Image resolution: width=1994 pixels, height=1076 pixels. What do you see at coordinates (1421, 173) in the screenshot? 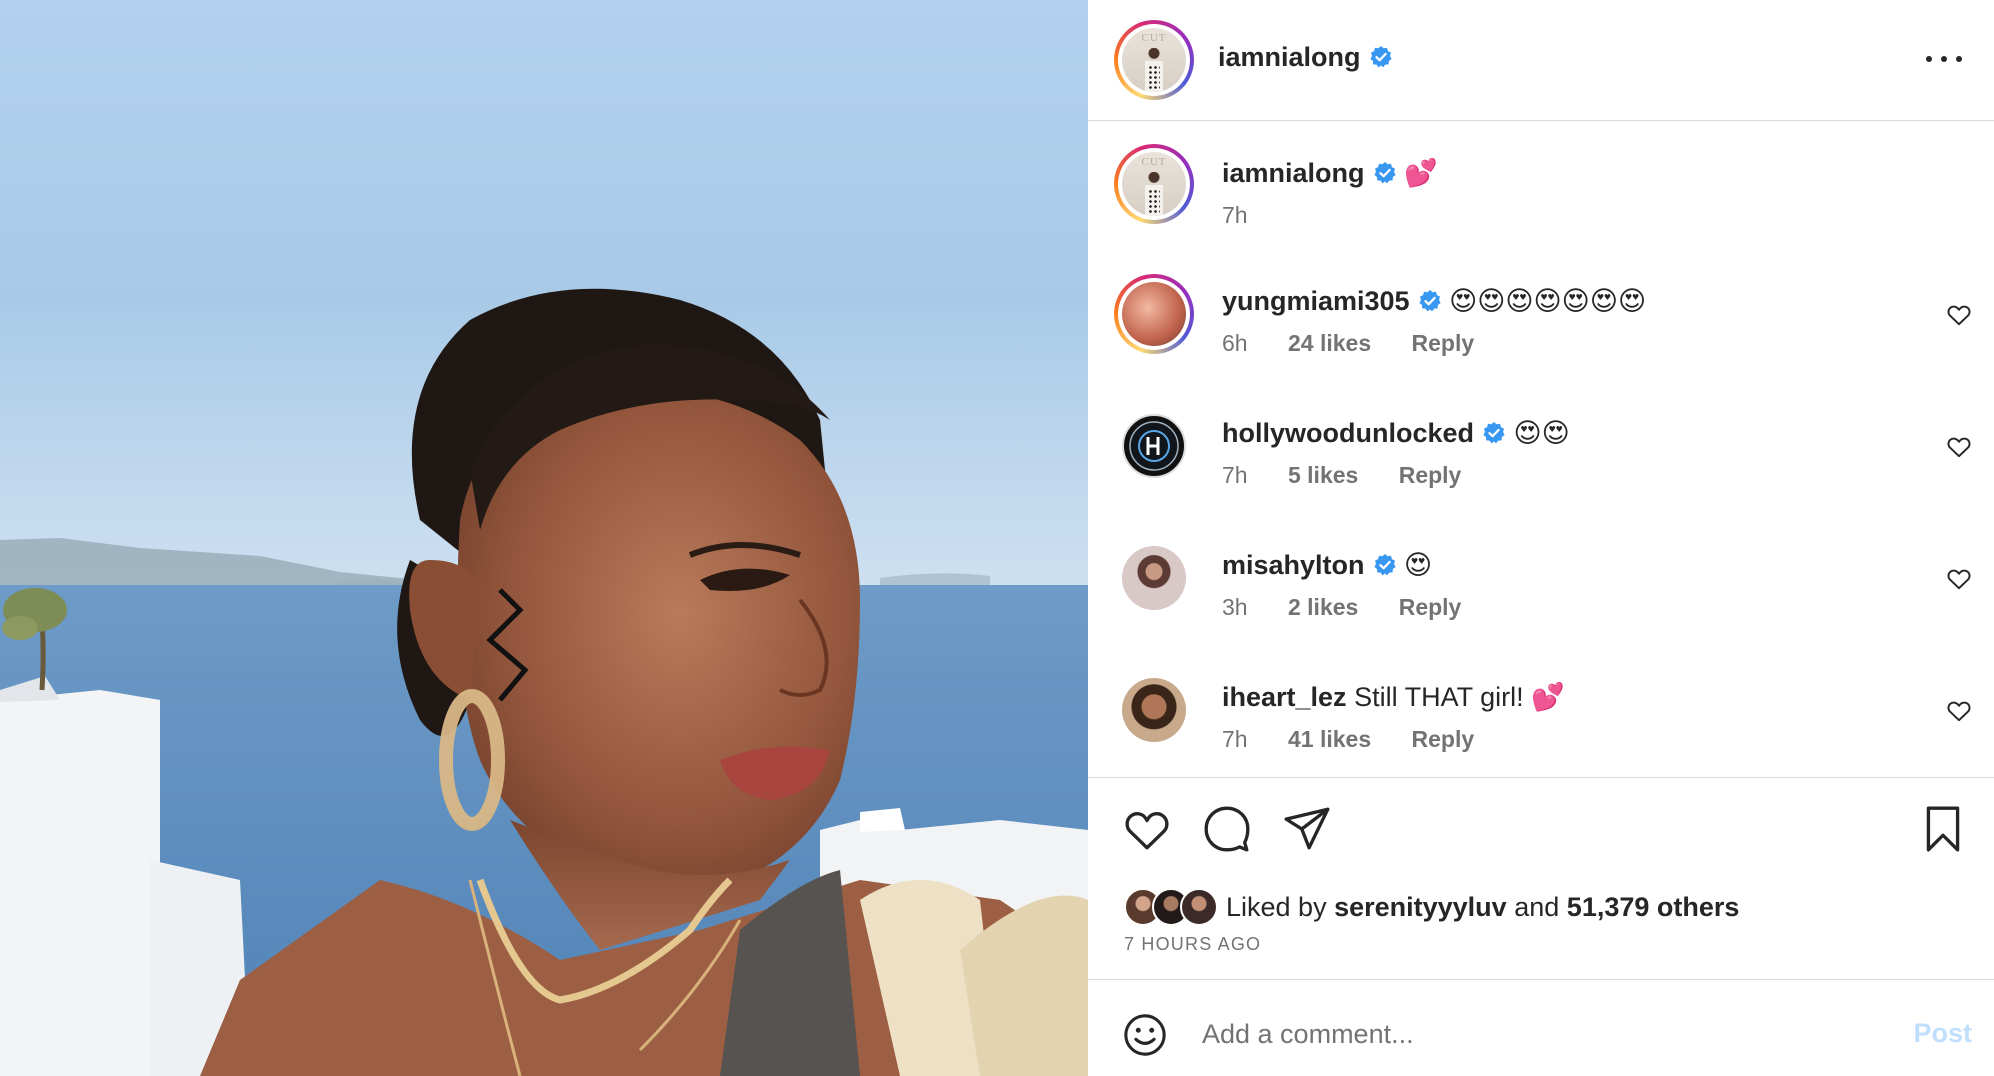
I see `caption-text: 💕` at bounding box center [1421, 173].